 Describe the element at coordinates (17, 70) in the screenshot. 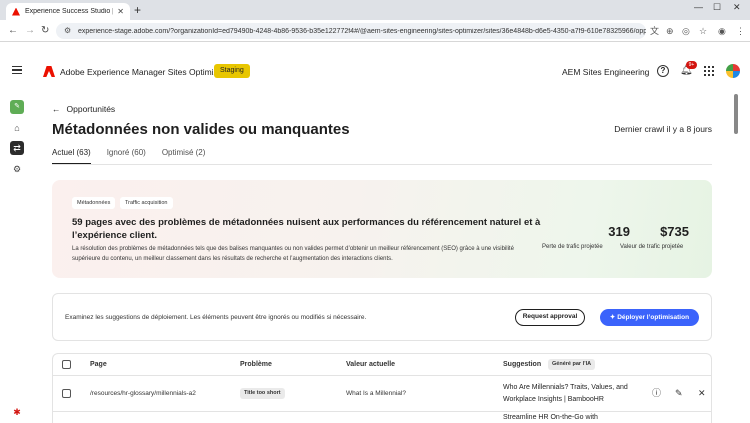

I see `hamburger-menu-icon` at that location.